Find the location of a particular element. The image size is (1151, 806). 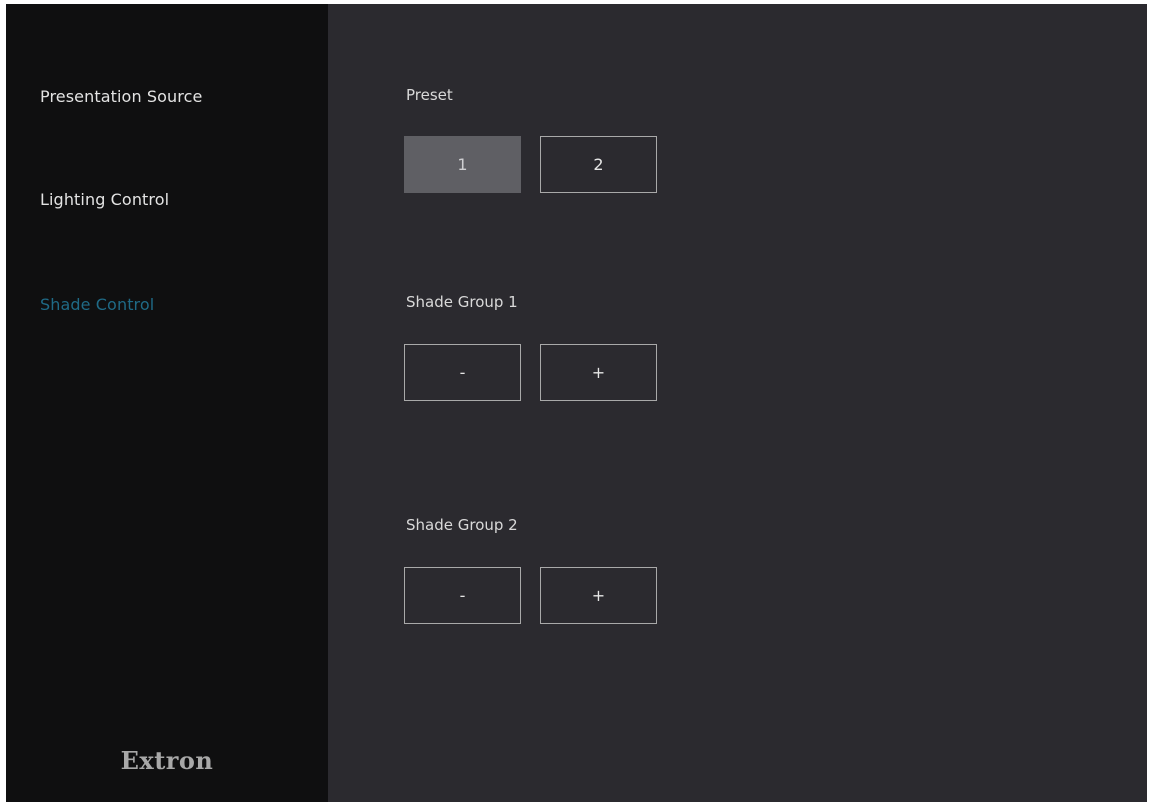

sidebar-item-presentation-source: Presentation Source is located at coordinates (121, 96).